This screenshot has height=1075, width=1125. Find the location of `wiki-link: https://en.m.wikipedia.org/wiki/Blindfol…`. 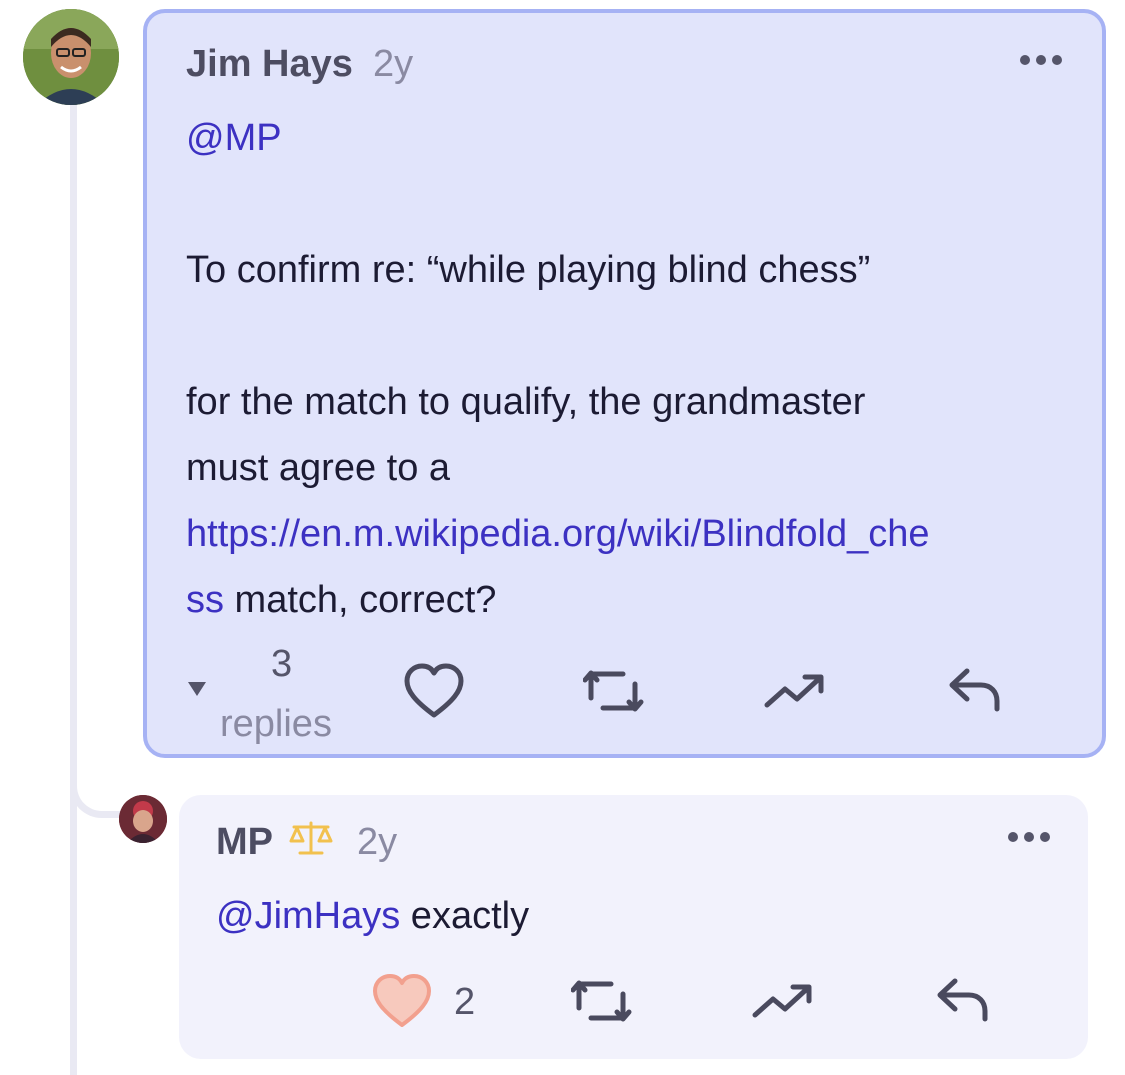

wiki-link: https://en.m.wikipedia.org/wiki/Blindfol… is located at coordinates (558, 534).